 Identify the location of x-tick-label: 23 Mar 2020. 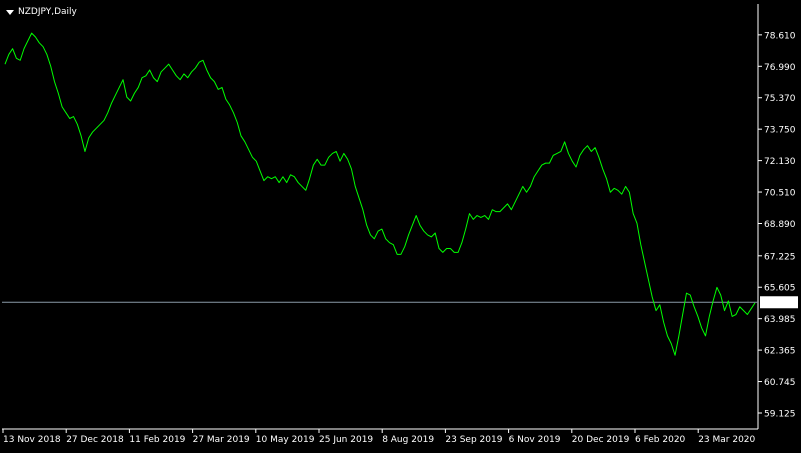
(726, 440).